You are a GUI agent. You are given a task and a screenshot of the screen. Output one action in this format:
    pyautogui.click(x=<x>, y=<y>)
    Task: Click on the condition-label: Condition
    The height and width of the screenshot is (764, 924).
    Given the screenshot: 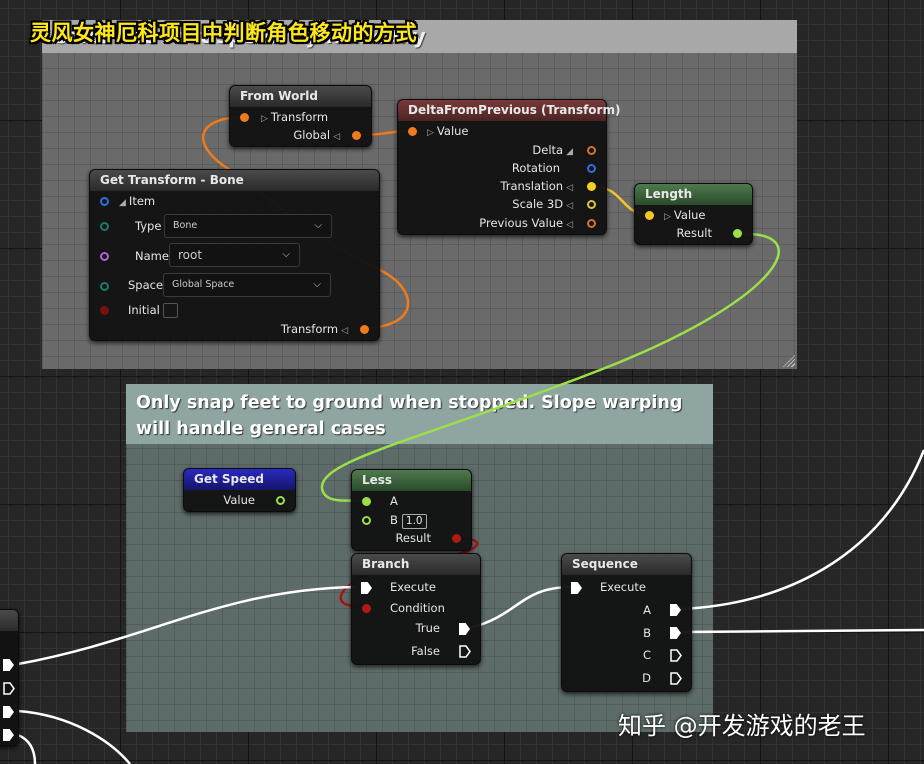 What is the action you would take?
    pyautogui.click(x=417, y=608)
    